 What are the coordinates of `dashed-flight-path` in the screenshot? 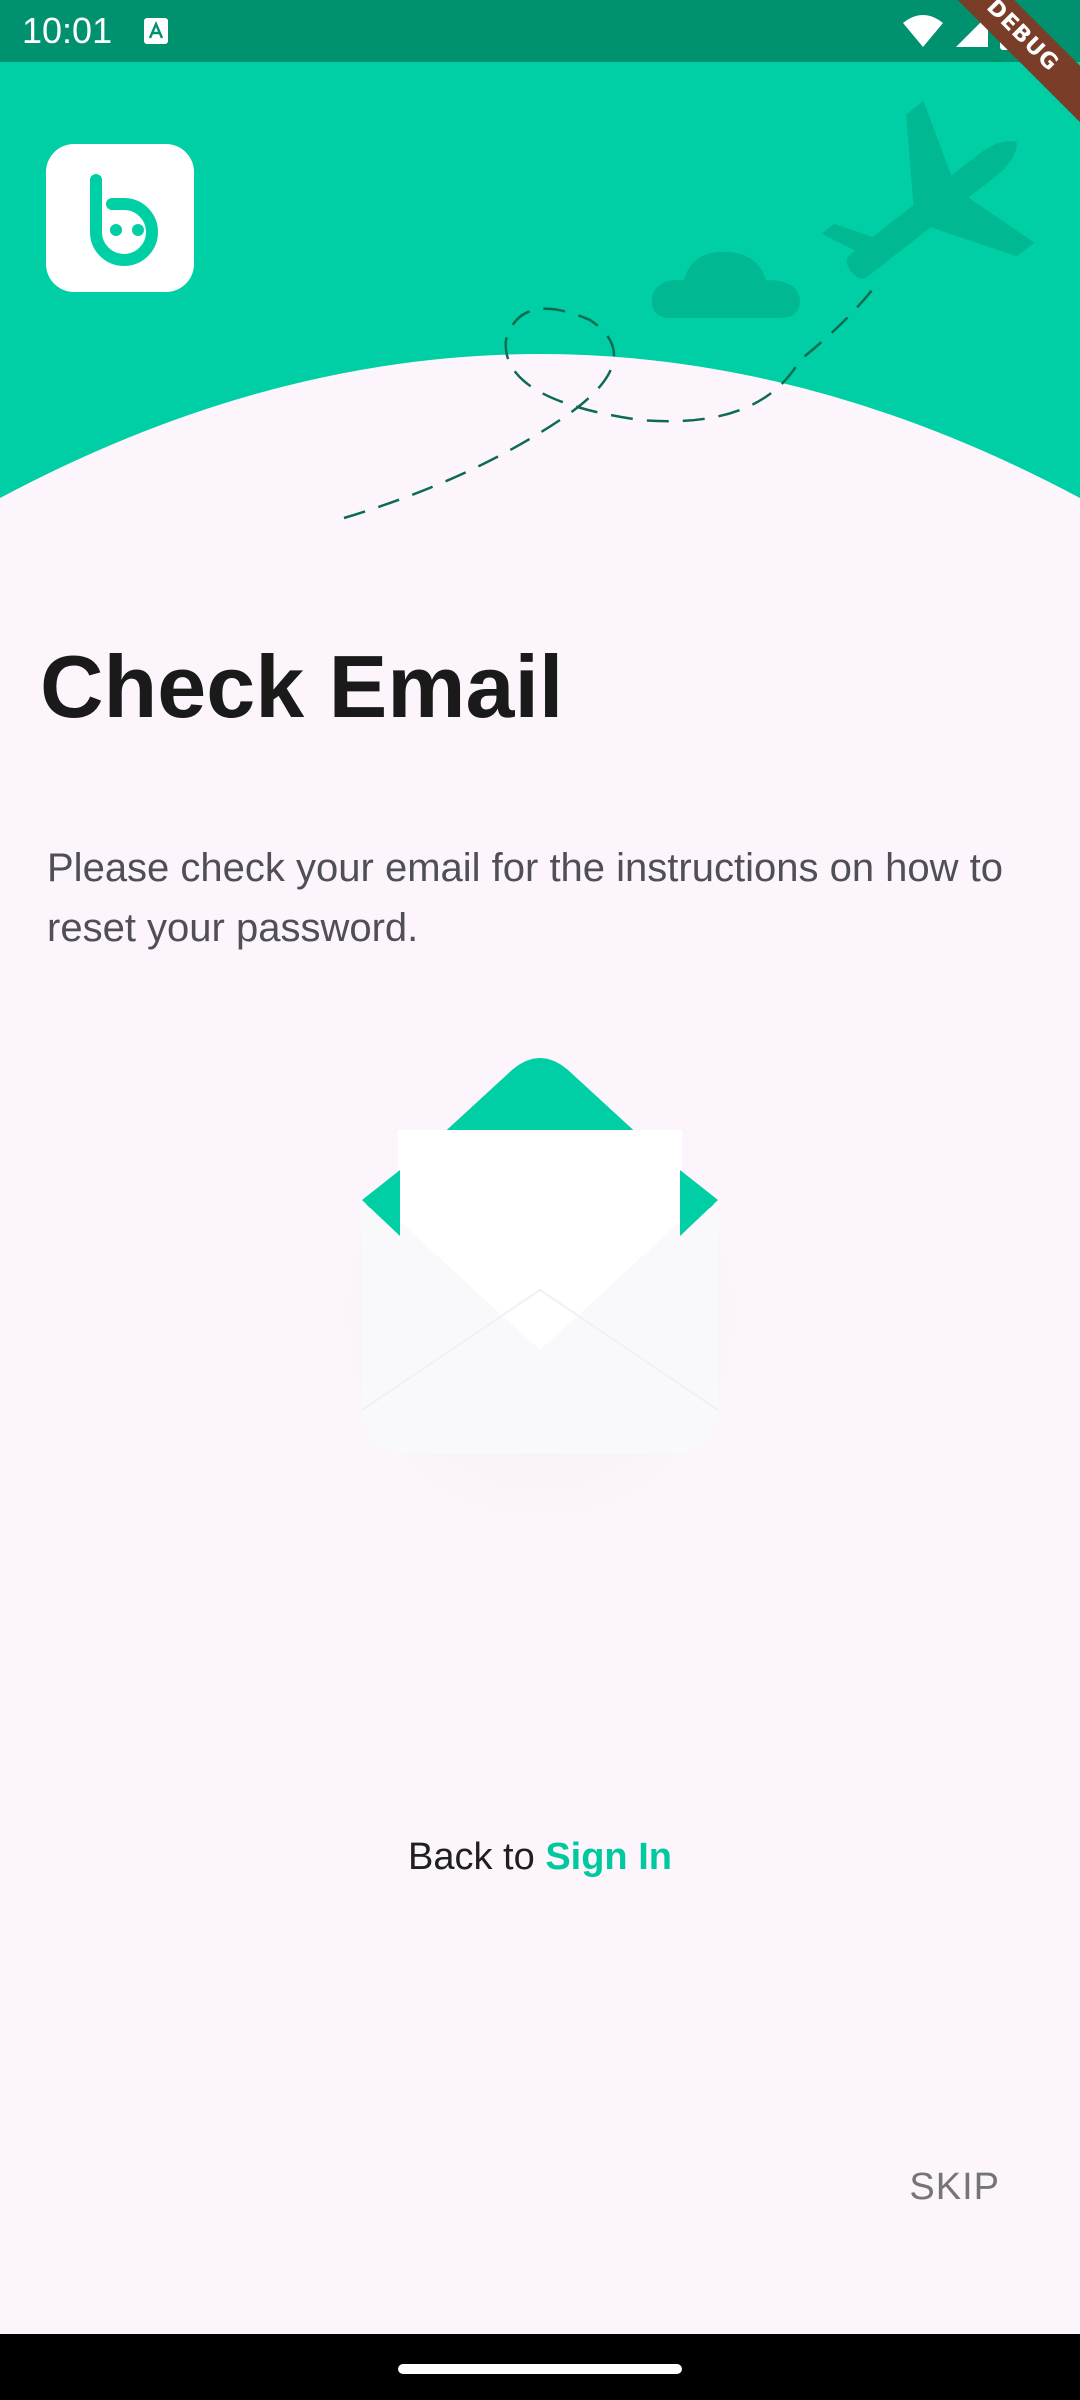 It's located at (612, 399).